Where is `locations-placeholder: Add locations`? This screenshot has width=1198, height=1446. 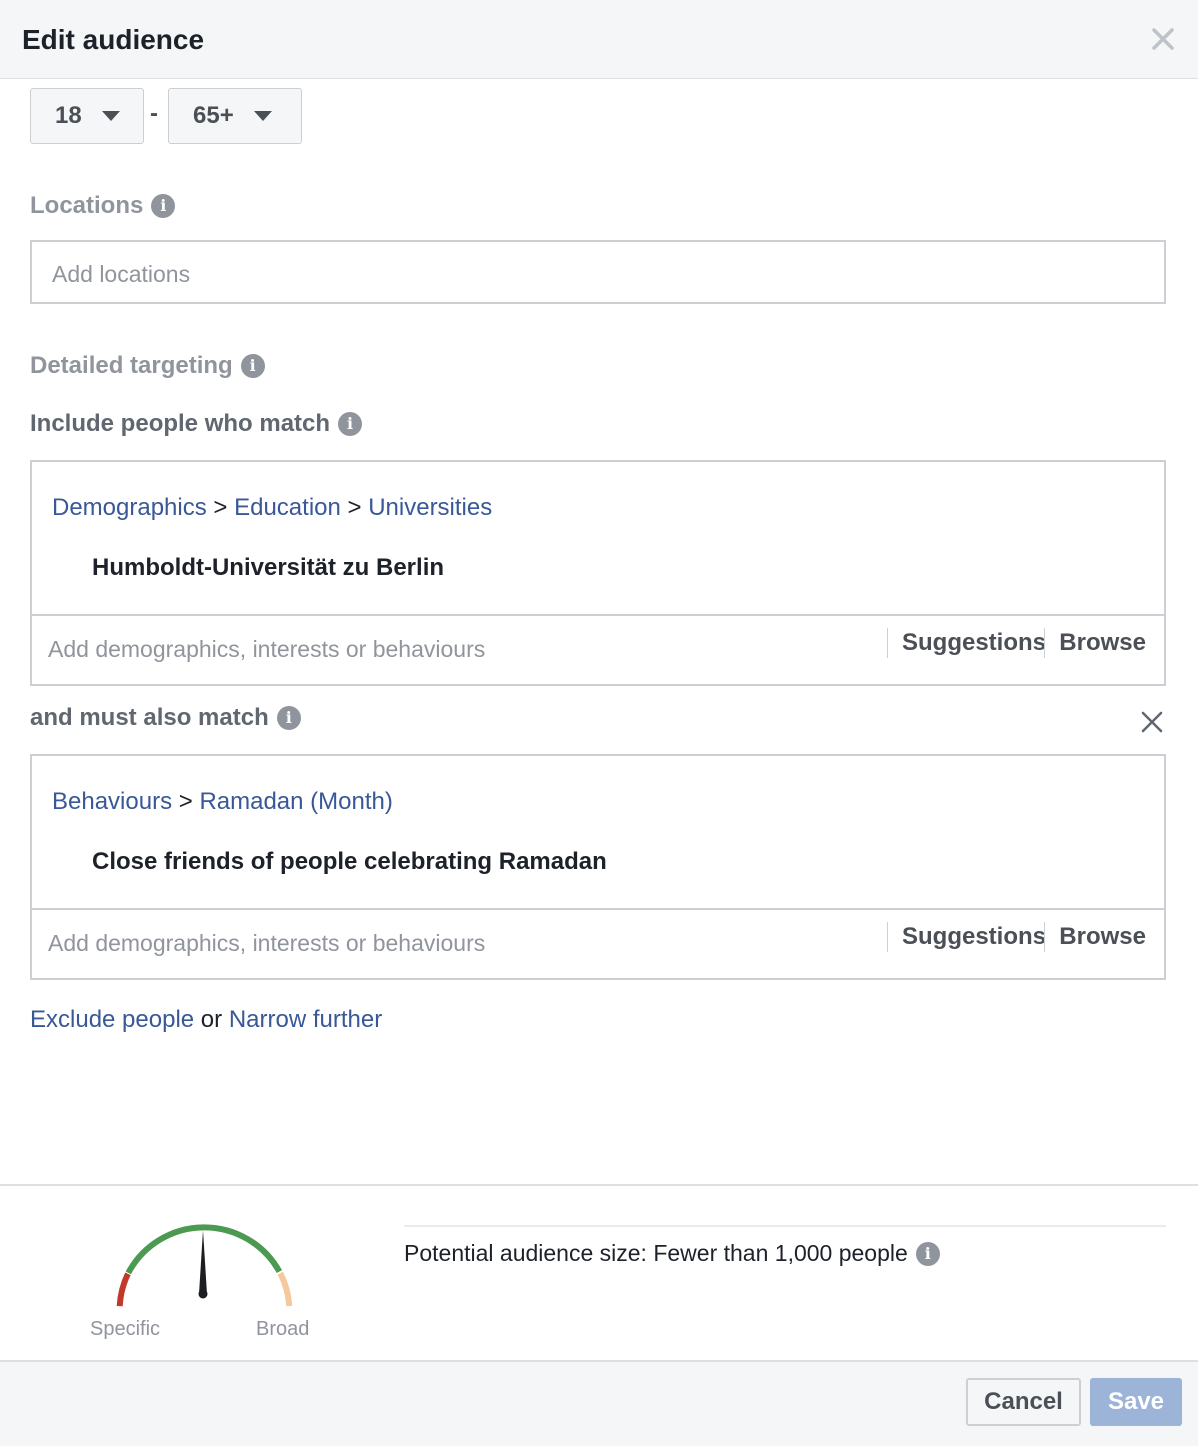 locations-placeholder: Add locations is located at coordinates (121, 274).